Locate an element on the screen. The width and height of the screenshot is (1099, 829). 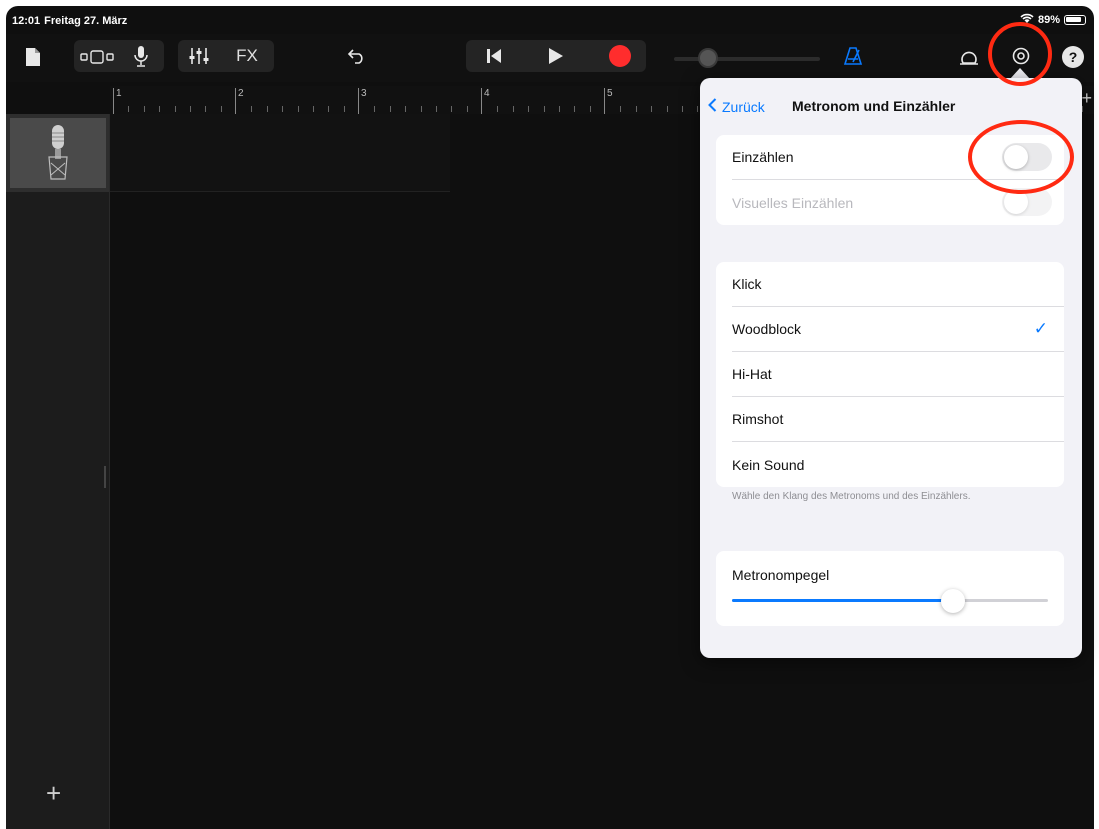
sound-label: Klick is located at coordinates (747, 284).